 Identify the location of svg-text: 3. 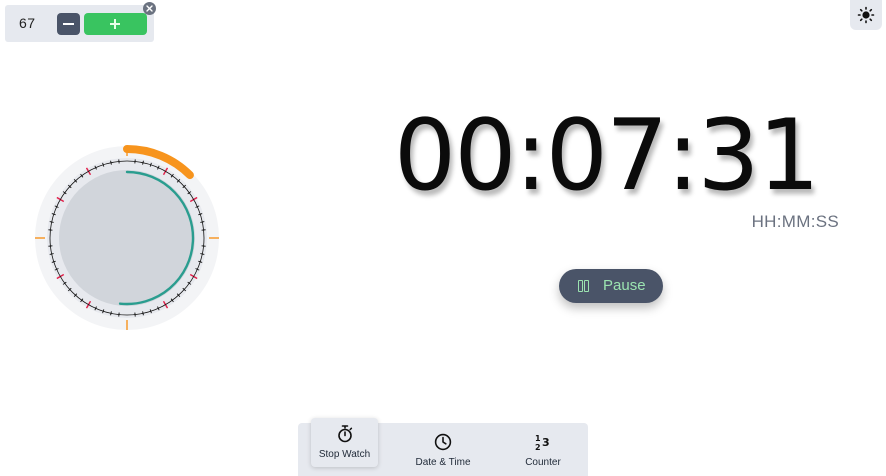
(546, 442).